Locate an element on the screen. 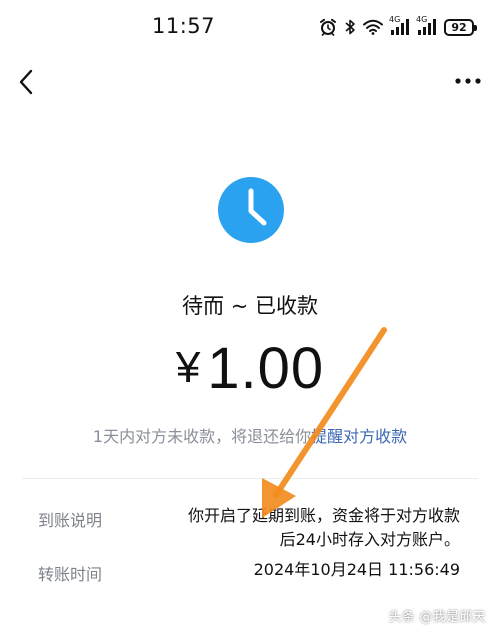 This screenshot has width=500, height=639. signal-icon-2: 4G is located at coordinates (426, 25).